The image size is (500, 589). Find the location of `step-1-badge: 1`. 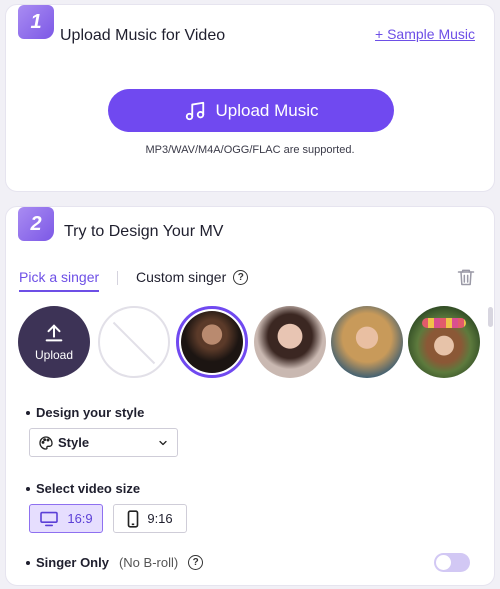

step-1-badge: 1 is located at coordinates (36, 22).